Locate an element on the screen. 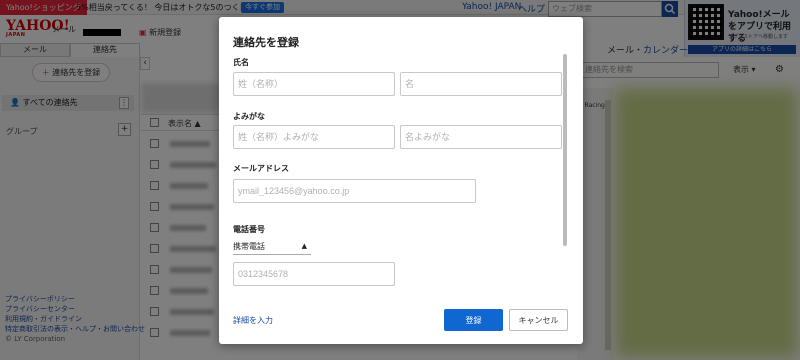  dialog-scrollbar is located at coordinates (565, 150).